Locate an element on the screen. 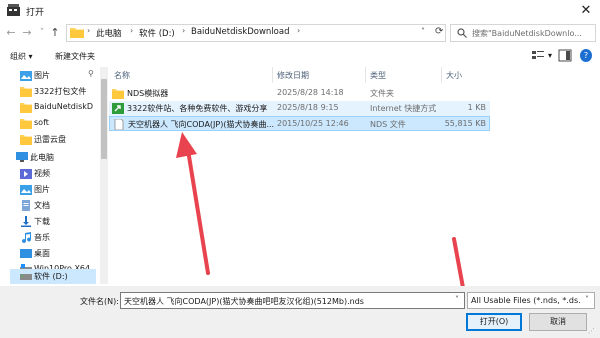 The width and height of the screenshot is (600, 338). file-date: 2025/8/18 9:15 is located at coordinates (308, 107).